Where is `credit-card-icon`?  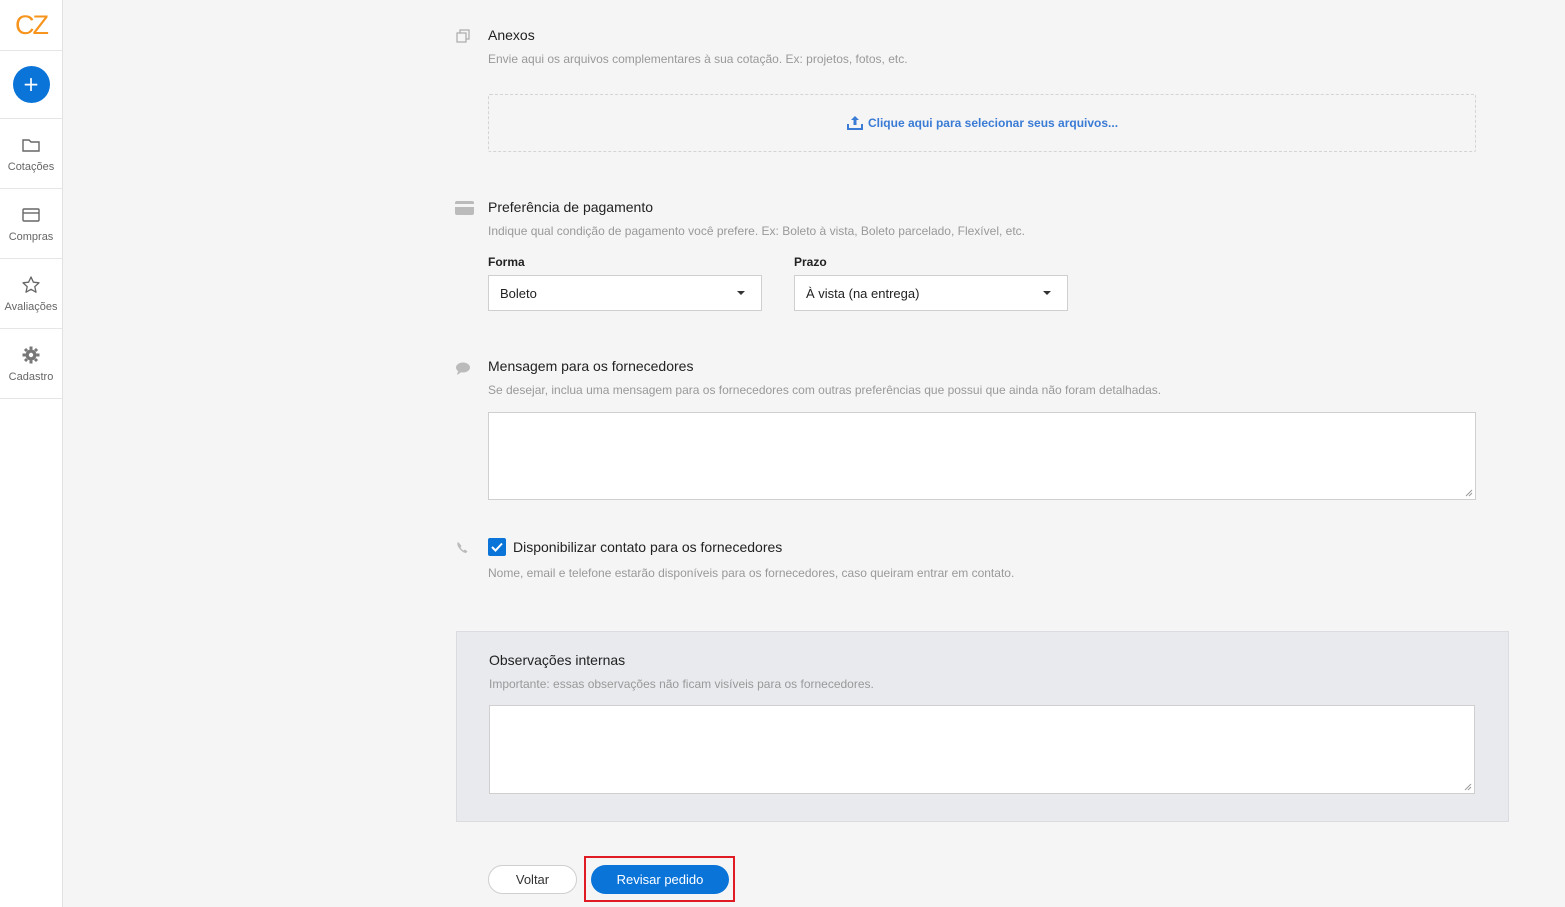 credit-card-icon is located at coordinates (464, 208).